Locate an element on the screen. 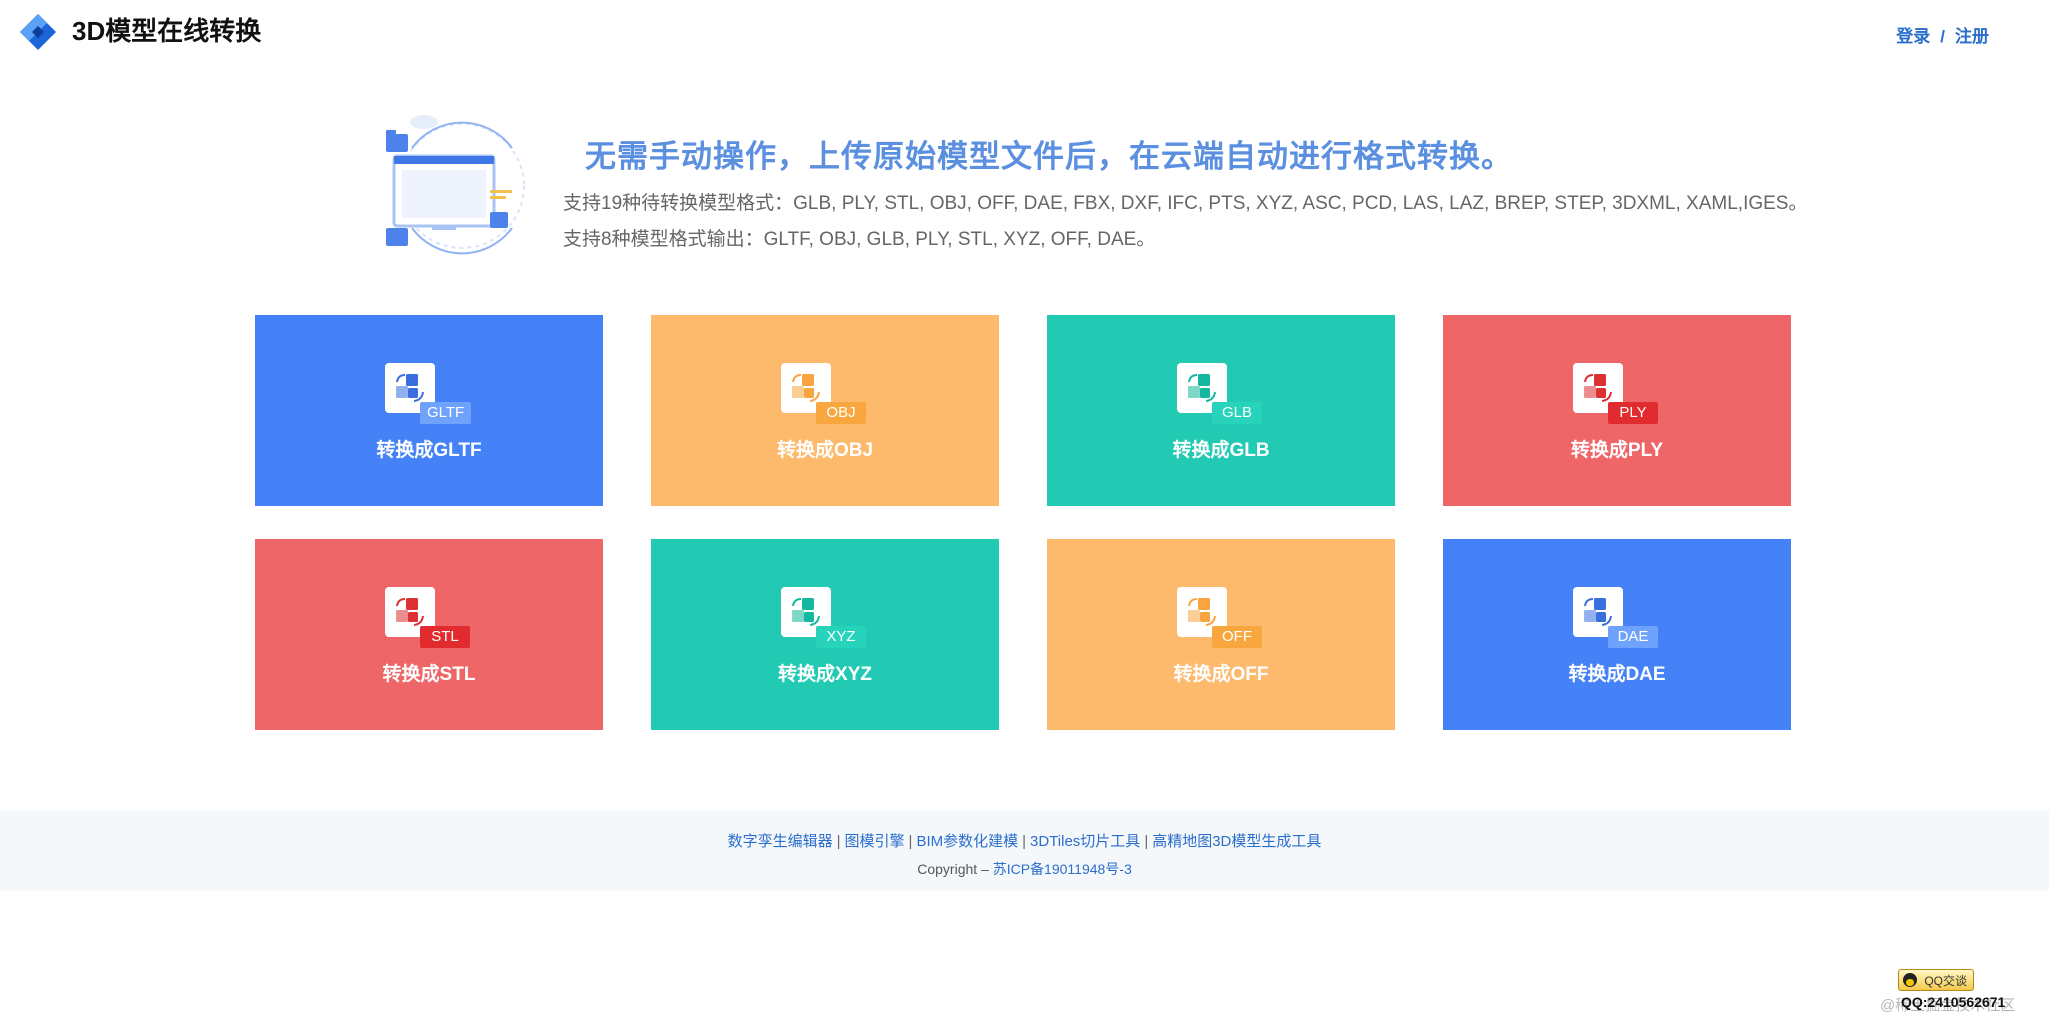 Image resolution: width=2049 pixels, height=1022 pixels. hero-title: 无需手动操作，上传原始模型文件后，在云端自动进行格式转换。 is located at coordinates (1049, 156).